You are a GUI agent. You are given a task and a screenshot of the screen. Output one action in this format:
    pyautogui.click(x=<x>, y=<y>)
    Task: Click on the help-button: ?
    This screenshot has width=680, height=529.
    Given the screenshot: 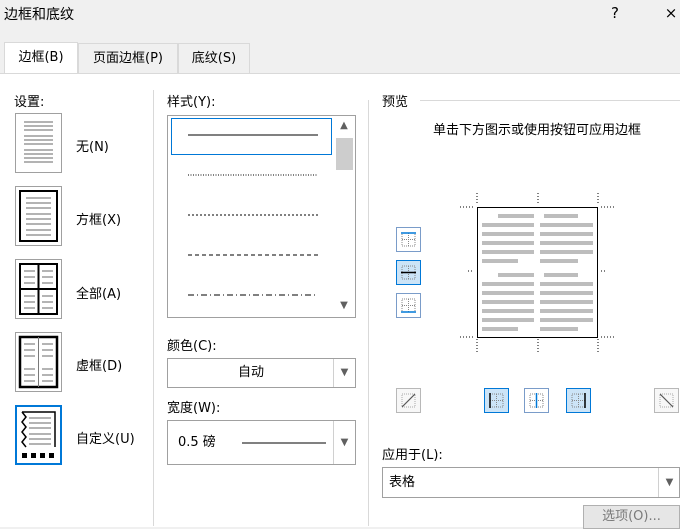 What is the action you would take?
    pyautogui.click(x=615, y=13)
    